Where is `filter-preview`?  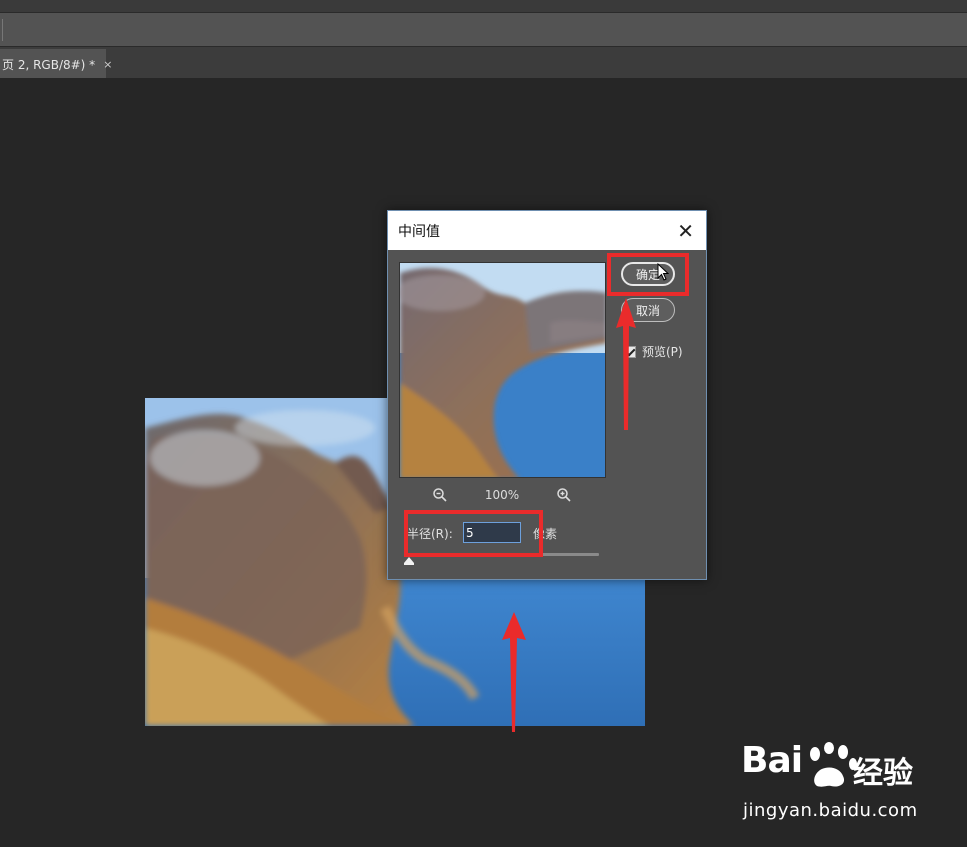 filter-preview is located at coordinates (502, 370).